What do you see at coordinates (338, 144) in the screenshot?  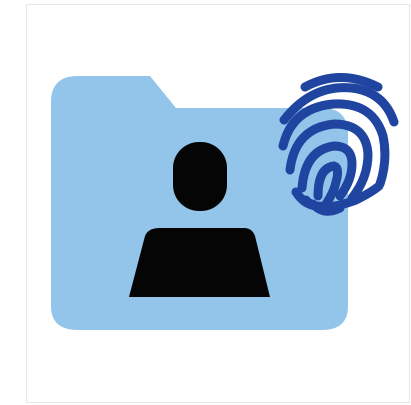 I see `fingerprint-icon` at bounding box center [338, 144].